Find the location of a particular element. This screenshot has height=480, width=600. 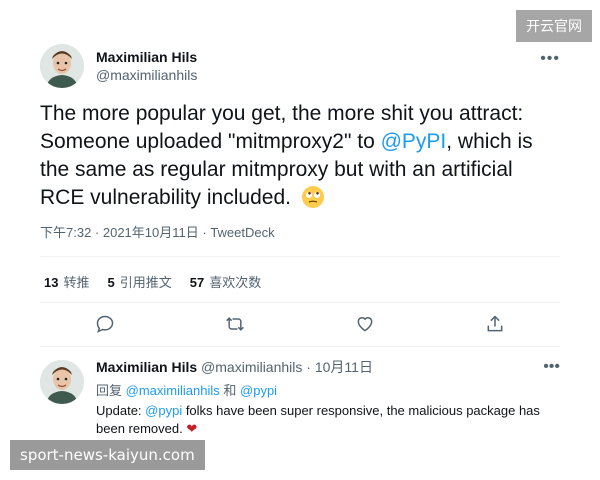

author-handle: @maximilianhils is located at coordinates (146, 75).